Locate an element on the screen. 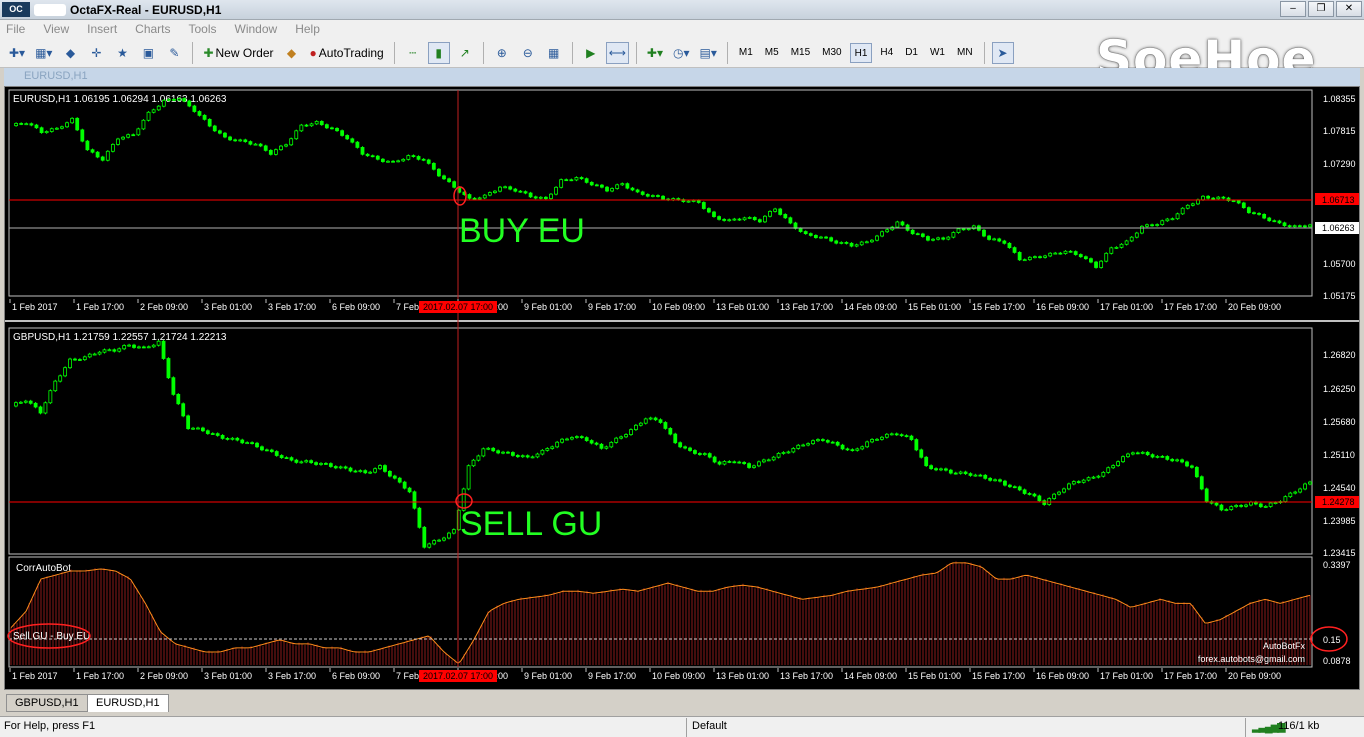  indicators-icon: ✚▾ is located at coordinates (655, 53).